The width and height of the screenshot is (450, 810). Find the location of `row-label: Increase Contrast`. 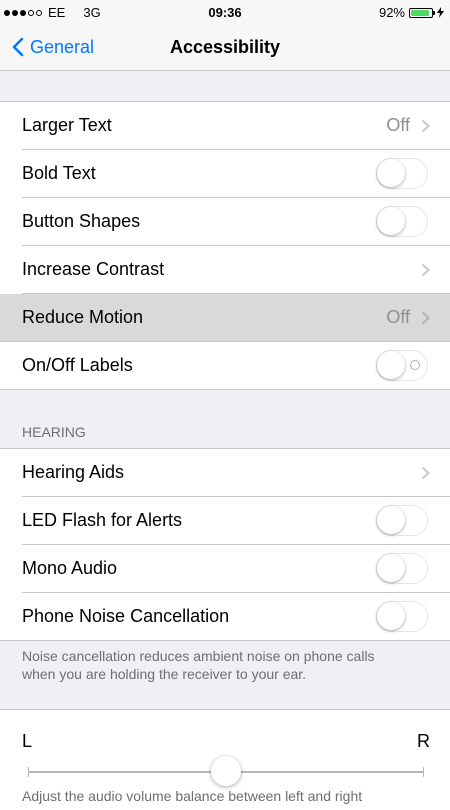

row-label: Increase Contrast is located at coordinates (93, 269).